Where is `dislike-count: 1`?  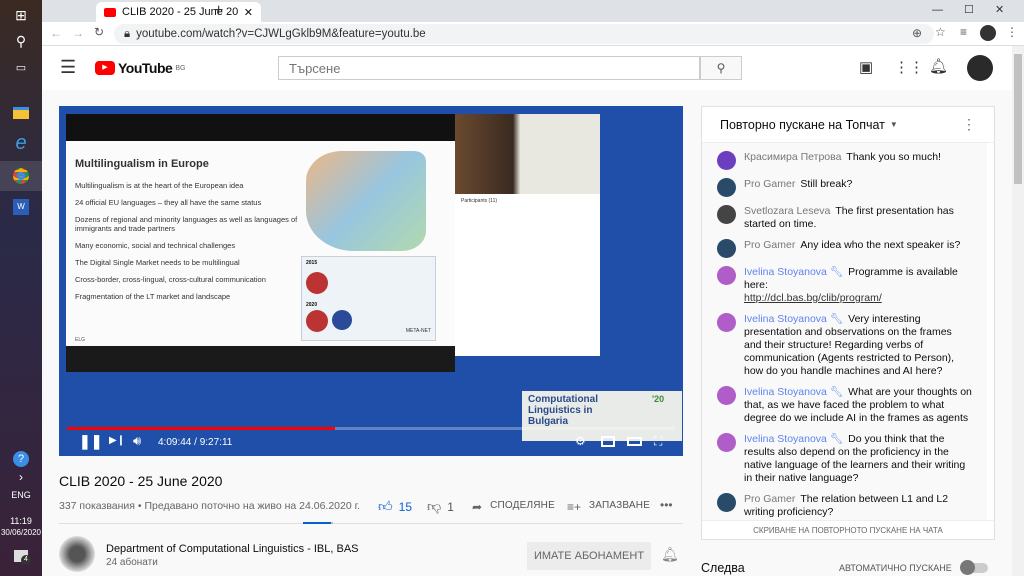 dislike-count: 1 is located at coordinates (450, 506).